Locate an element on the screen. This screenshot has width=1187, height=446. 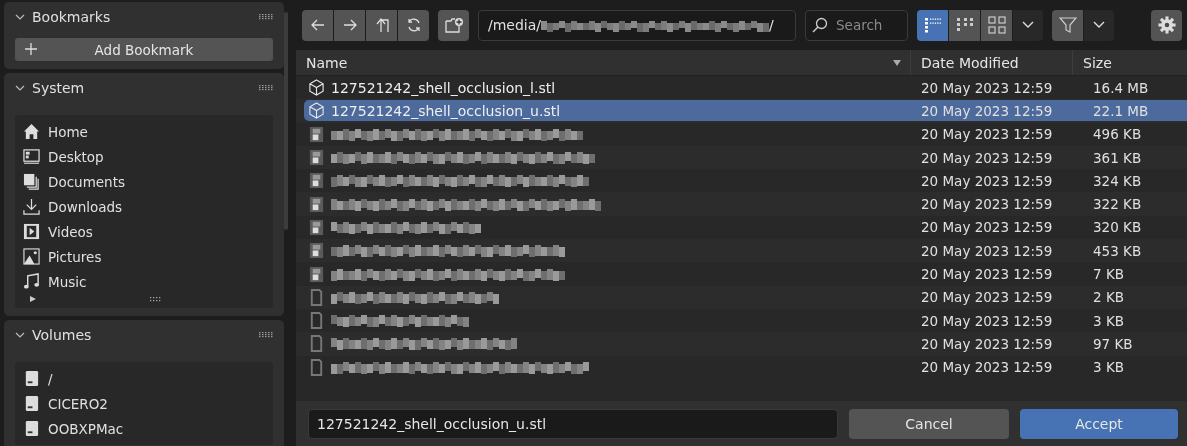
left-arrow-icon is located at coordinates (317, 25).